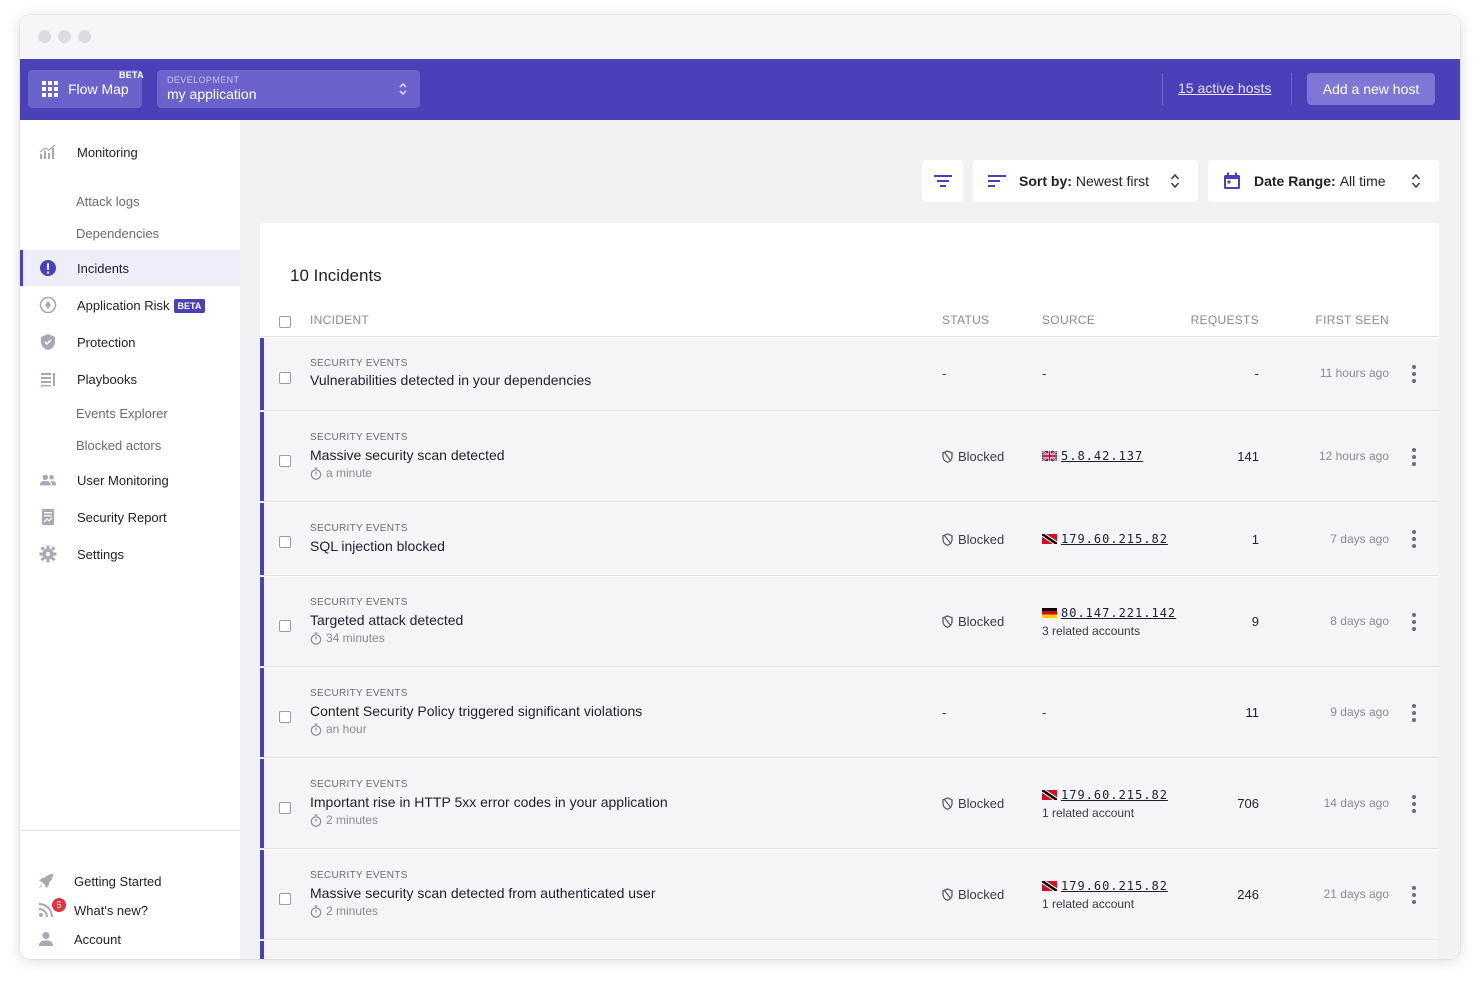 The width and height of the screenshot is (1480, 984). What do you see at coordinates (944, 712) in the screenshot?
I see `incident-status: -` at bounding box center [944, 712].